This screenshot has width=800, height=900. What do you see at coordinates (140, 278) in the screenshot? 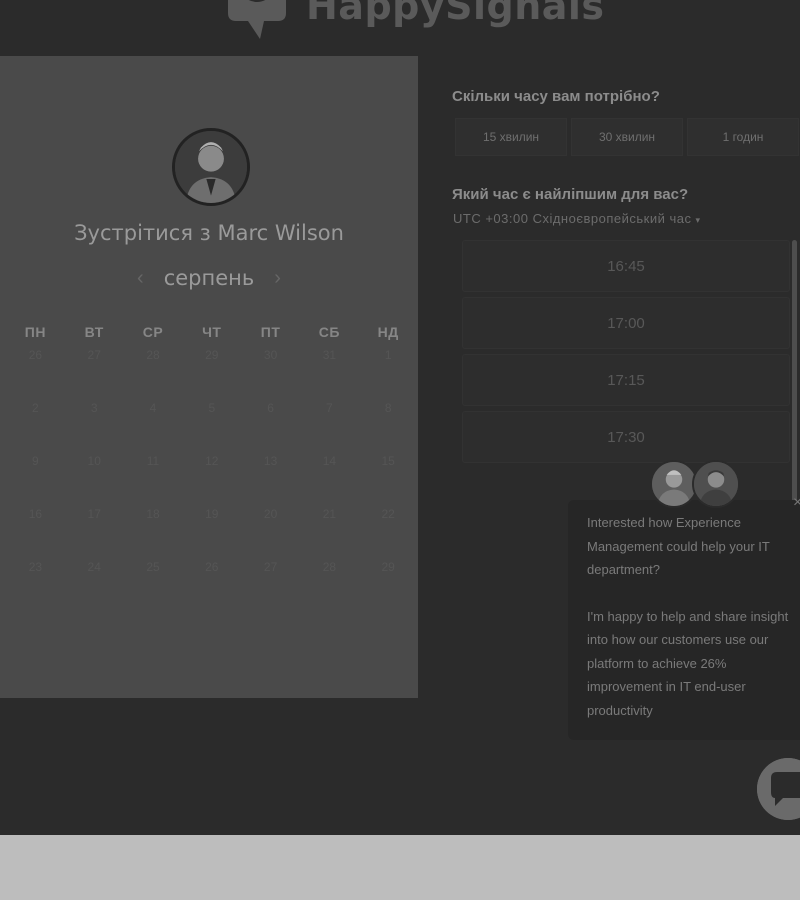
I see `chevron-left-icon: ‹` at bounding box center [140, 278].